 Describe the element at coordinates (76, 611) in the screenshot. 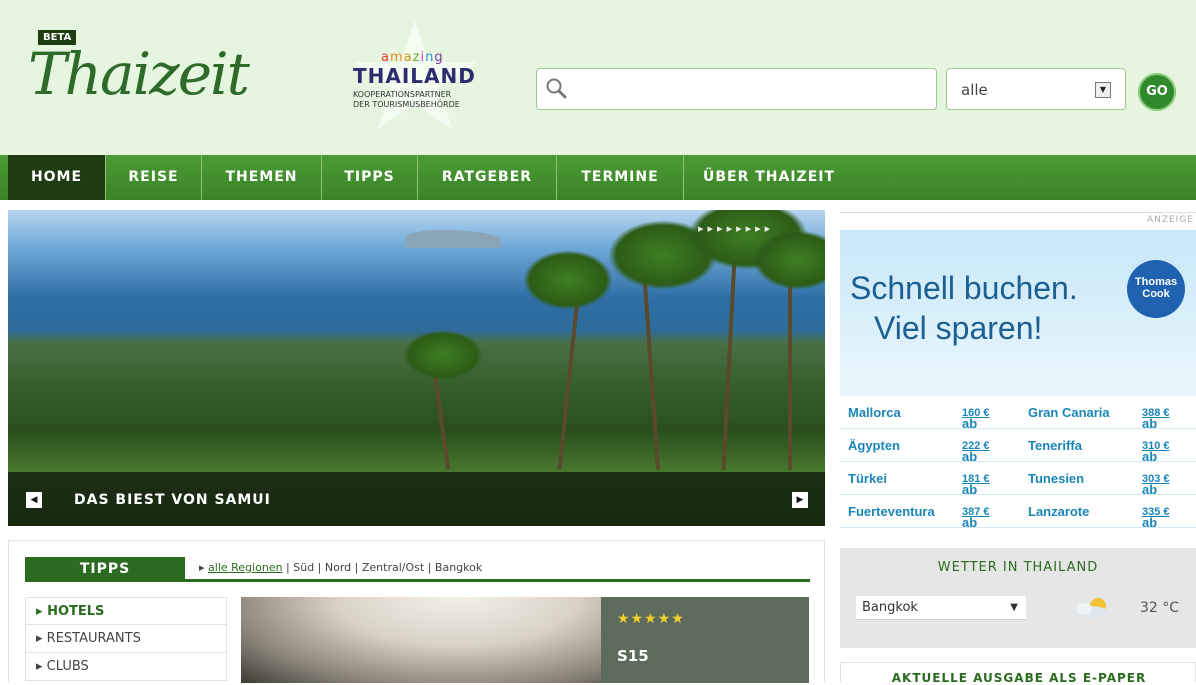

I see `category-label: HOTELS` at that location.